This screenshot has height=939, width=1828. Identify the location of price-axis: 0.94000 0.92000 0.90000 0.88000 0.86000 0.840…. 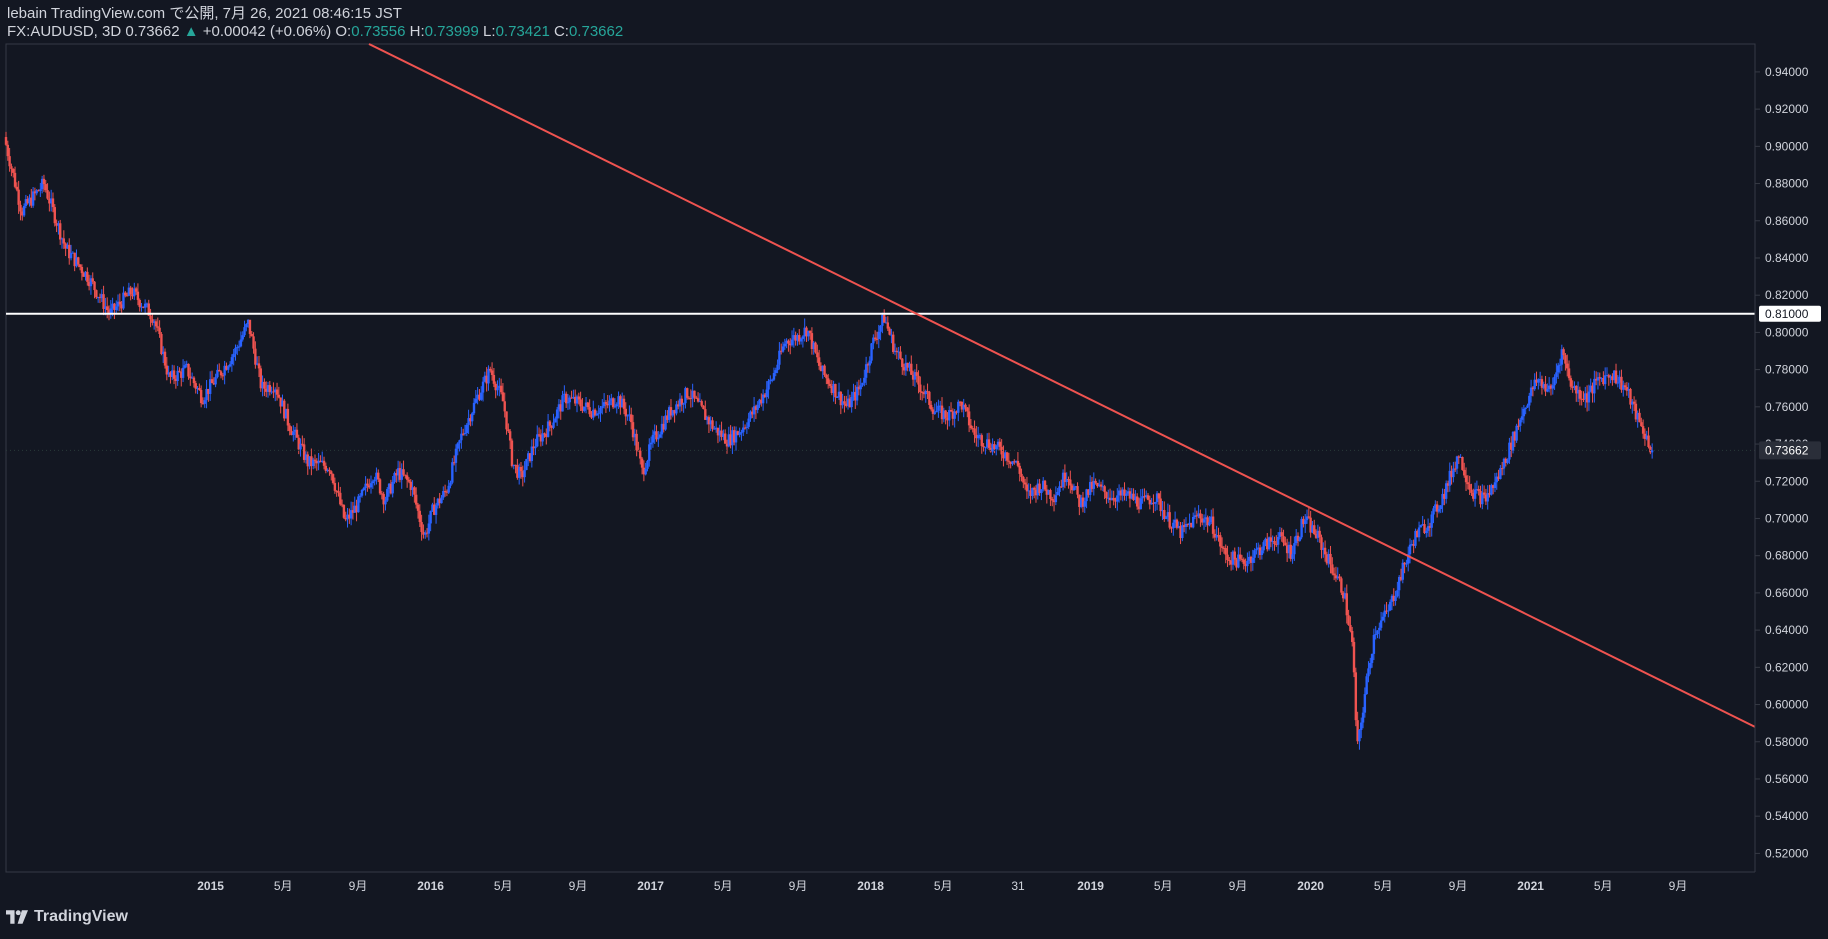
(1791, 473).